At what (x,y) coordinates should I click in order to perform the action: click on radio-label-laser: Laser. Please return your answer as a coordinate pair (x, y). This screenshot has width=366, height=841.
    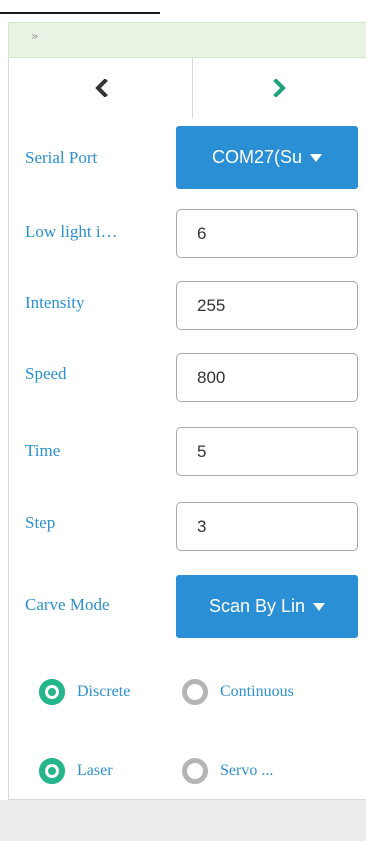
    Looking at the image, I should click on (95, 770).